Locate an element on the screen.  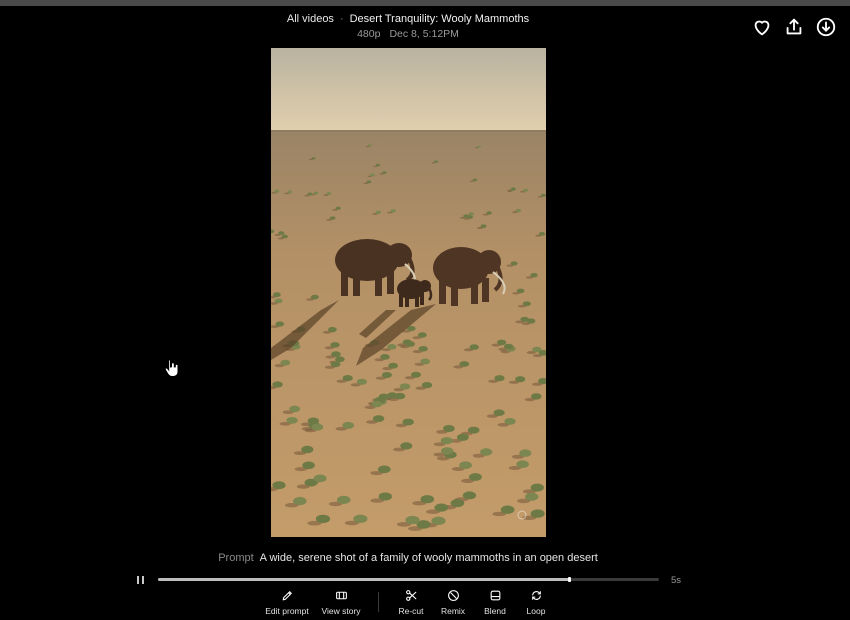
storyboard-icon is located at coordinates (341, 595).